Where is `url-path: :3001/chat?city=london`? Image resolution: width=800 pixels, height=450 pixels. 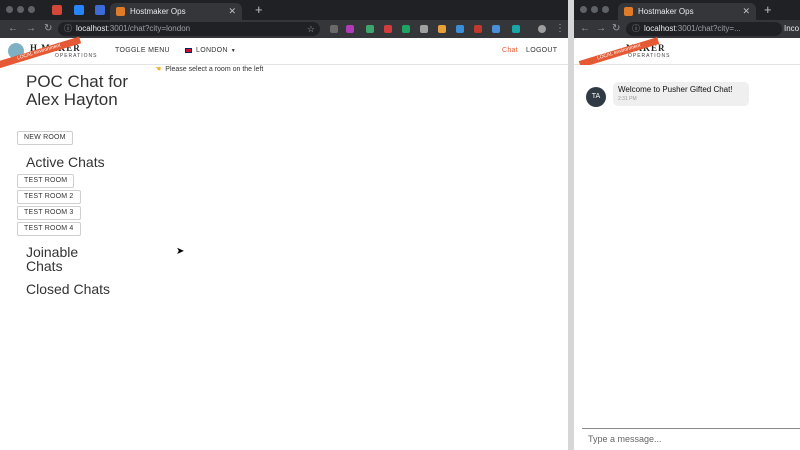 url-path: :3001/chat?city=london is located at coordinates (149, 28).